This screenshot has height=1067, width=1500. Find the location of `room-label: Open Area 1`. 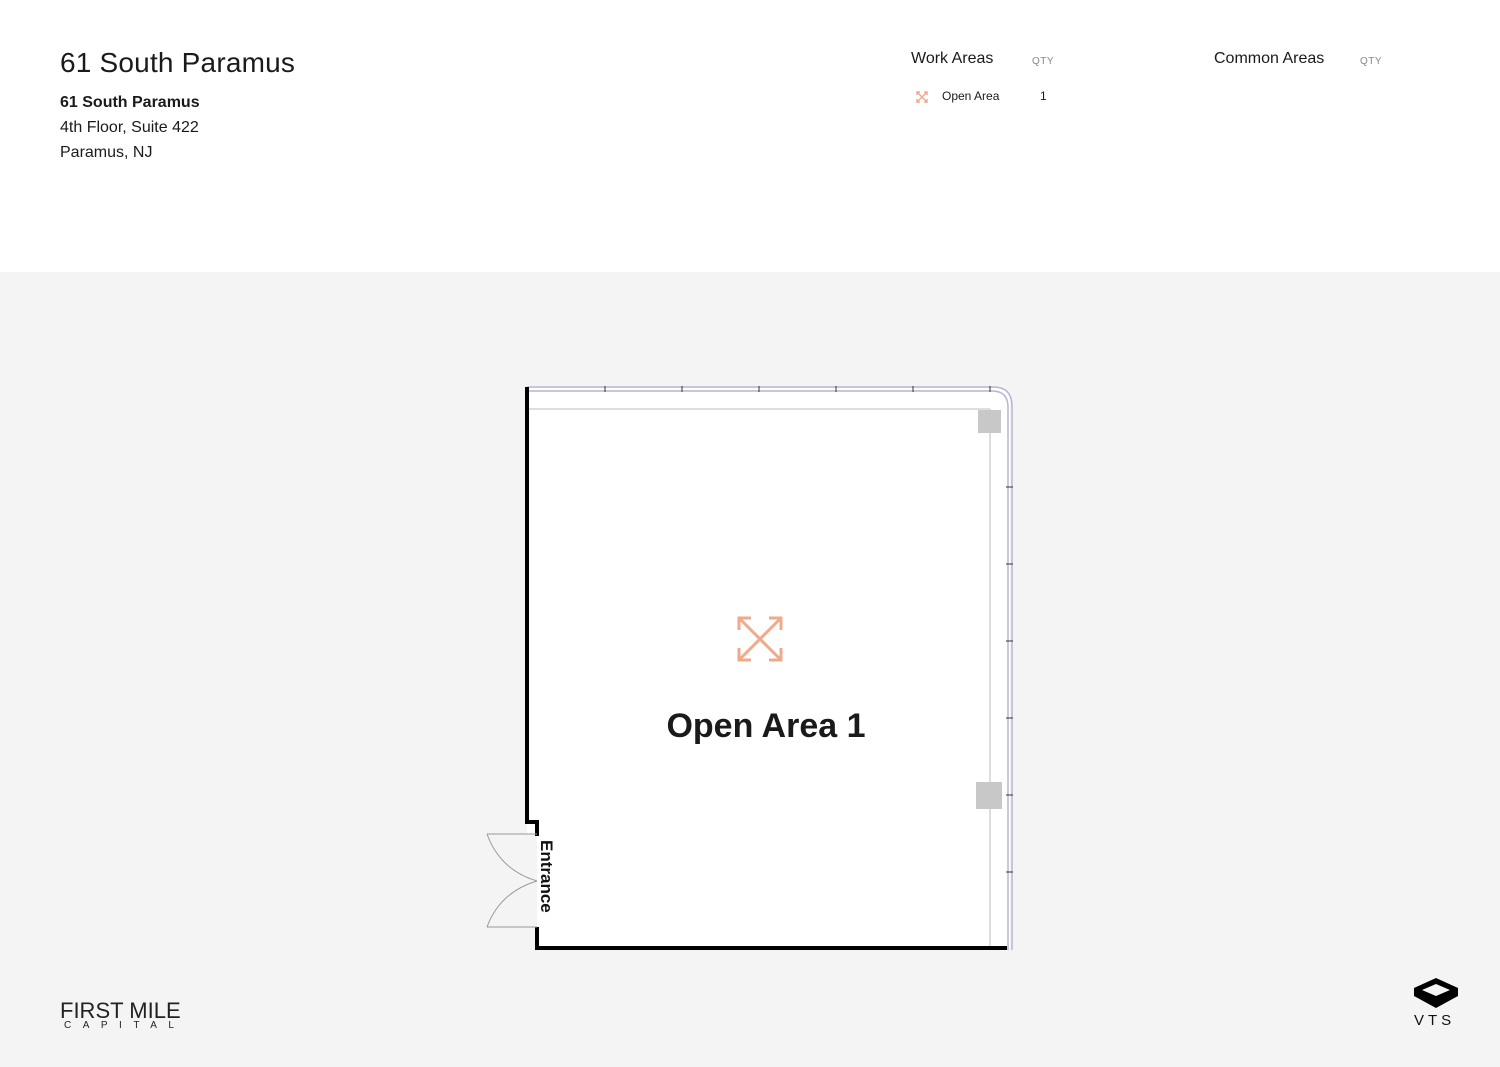

room-label: Open Area 1 is located at coordinates (765, 726).